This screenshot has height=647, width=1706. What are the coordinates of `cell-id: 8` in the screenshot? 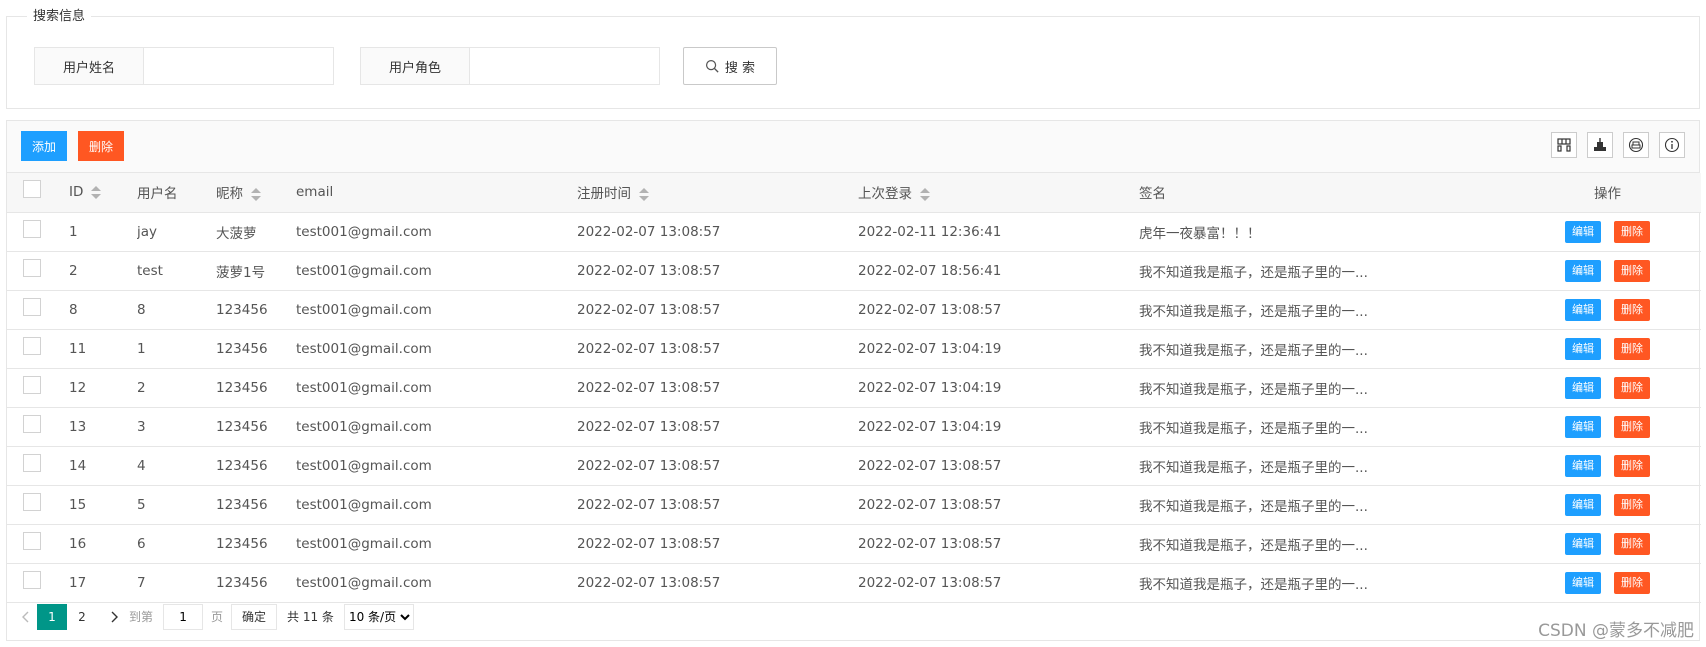 It's located at (97, 310).